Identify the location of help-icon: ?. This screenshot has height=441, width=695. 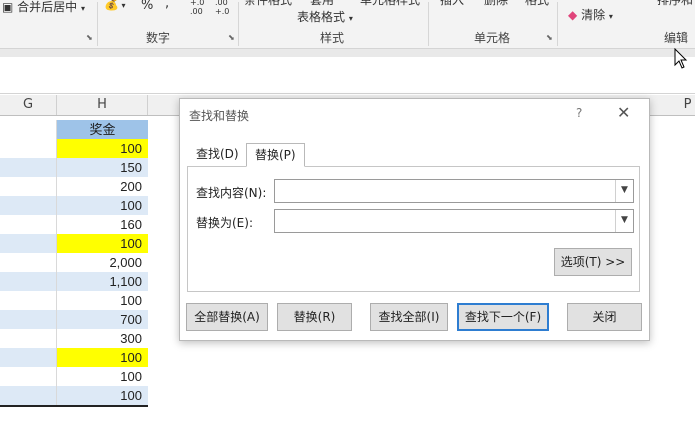
(579, 113).